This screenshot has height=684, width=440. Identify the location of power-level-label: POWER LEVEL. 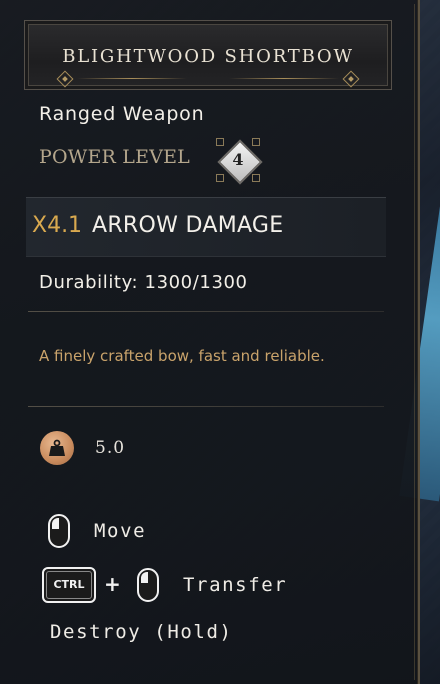
(114, 157).